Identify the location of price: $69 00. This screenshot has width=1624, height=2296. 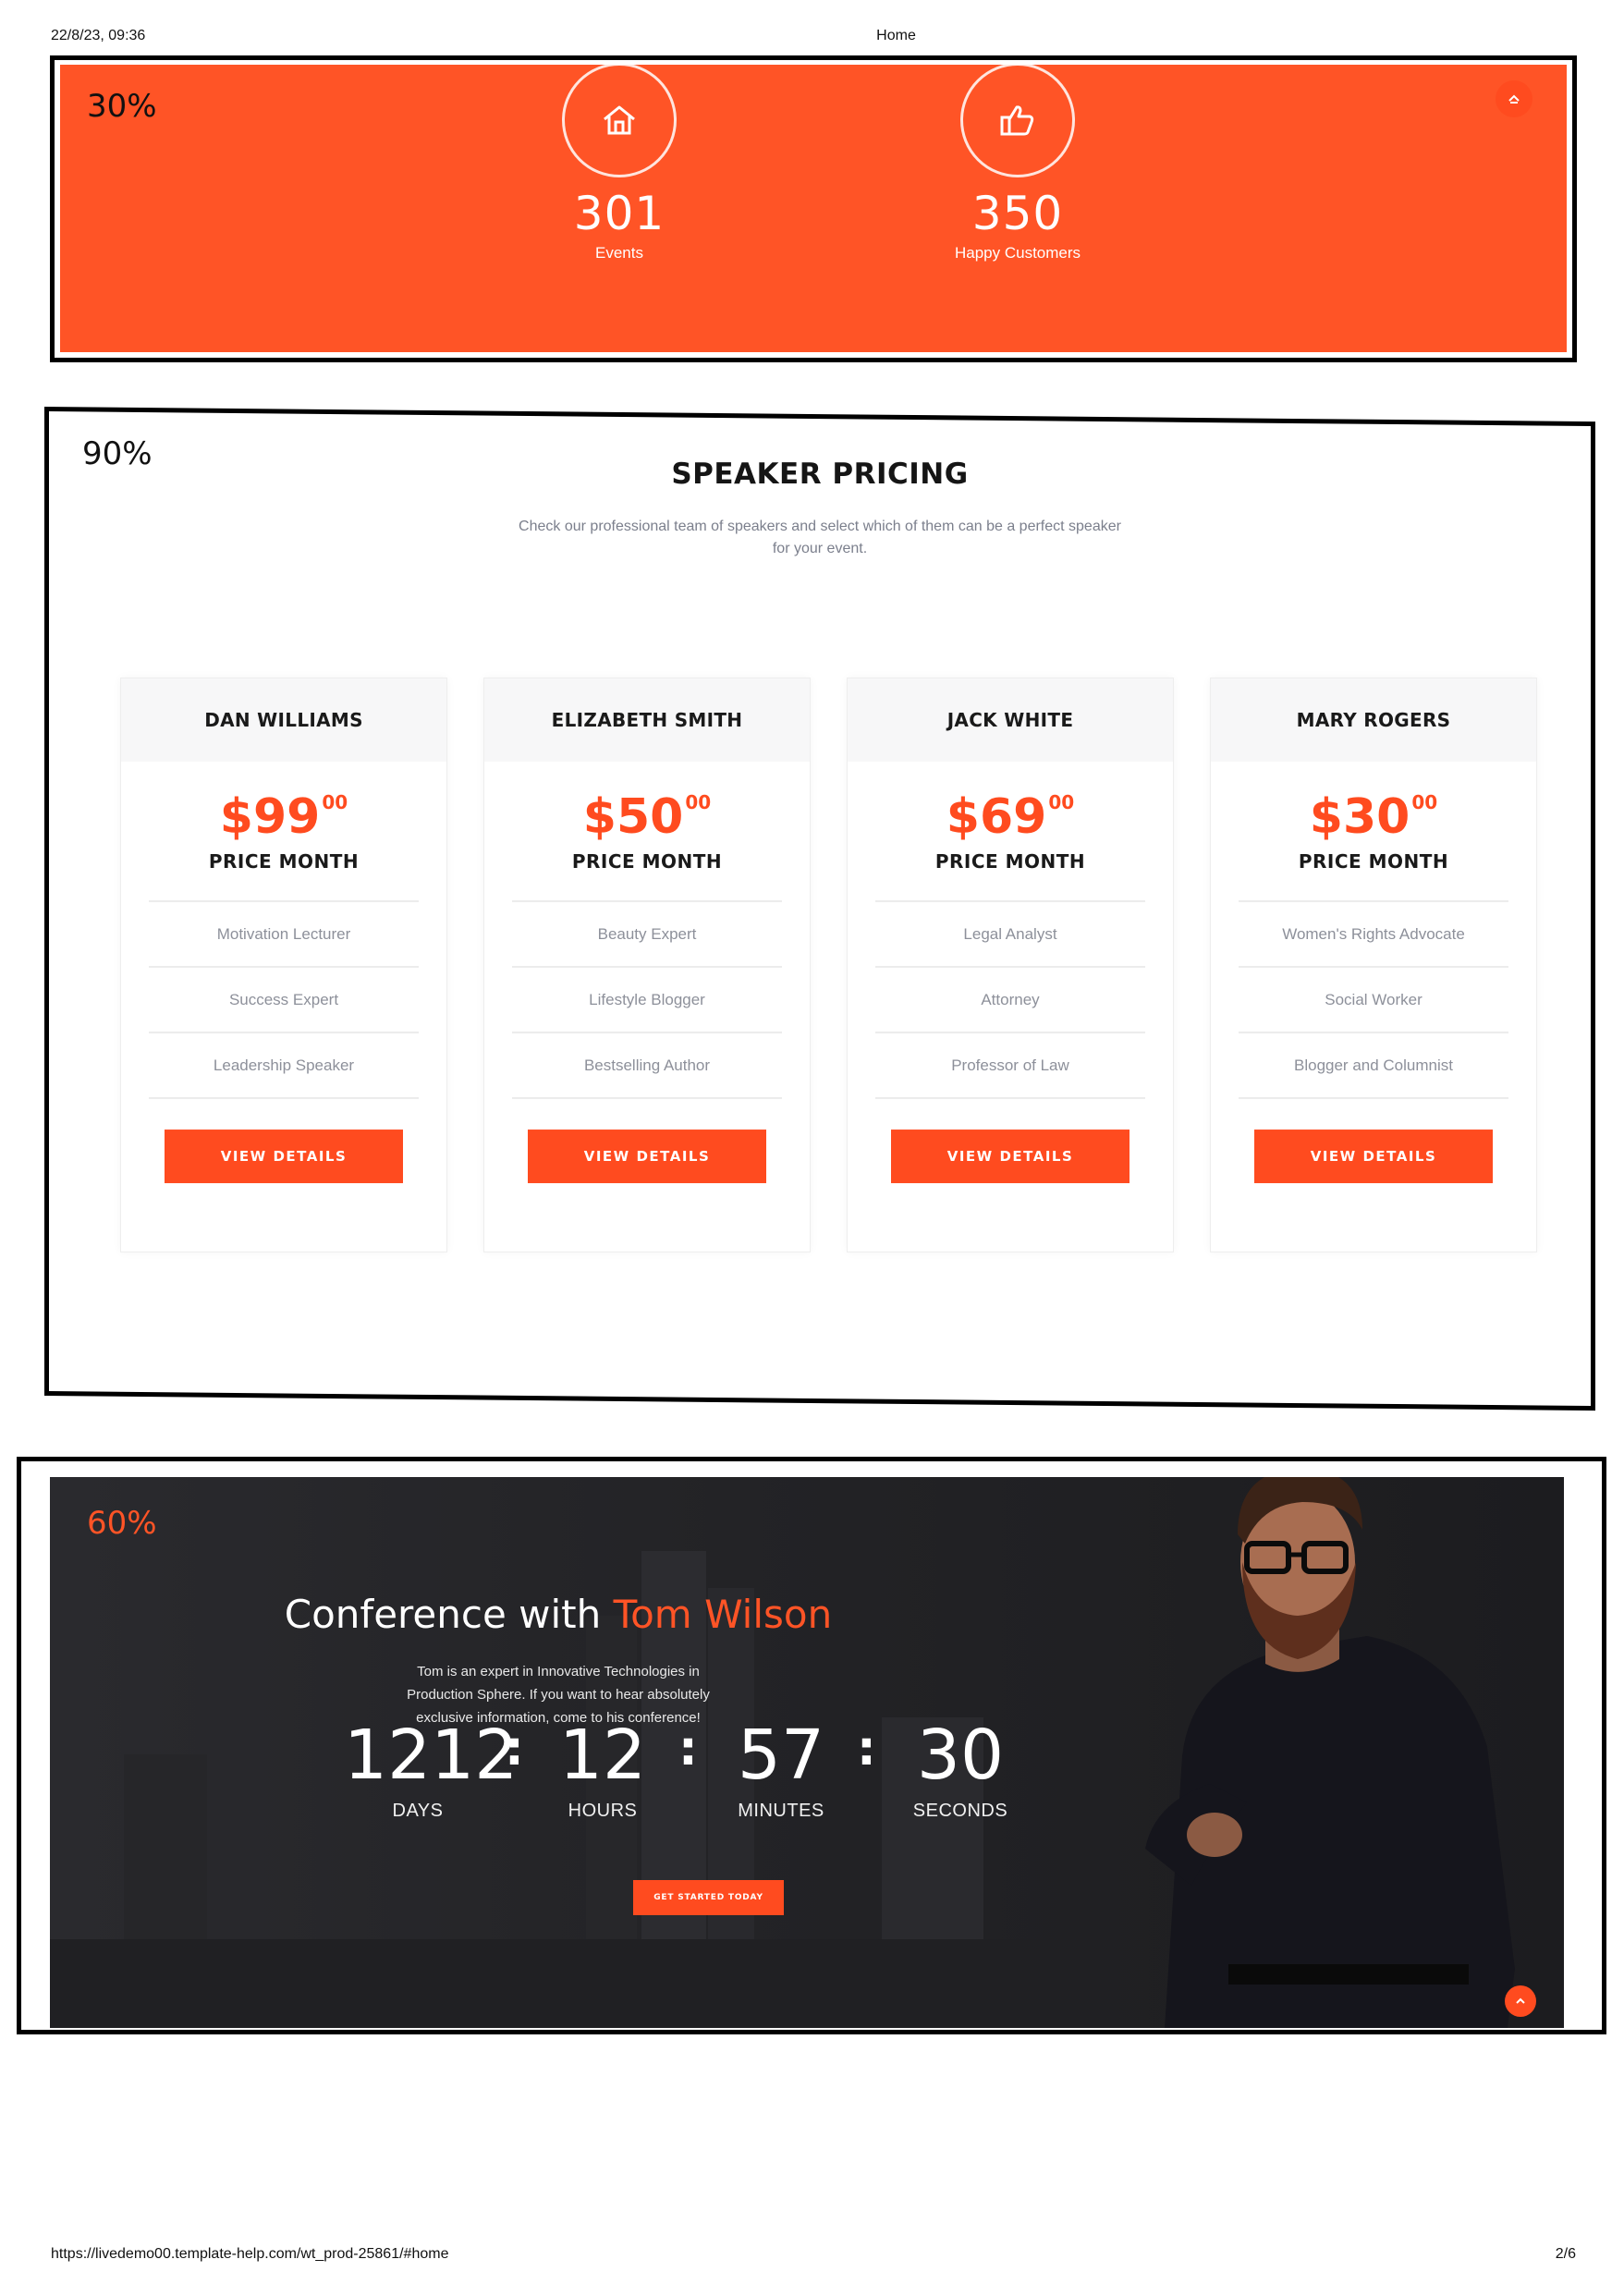
(1010, 817).